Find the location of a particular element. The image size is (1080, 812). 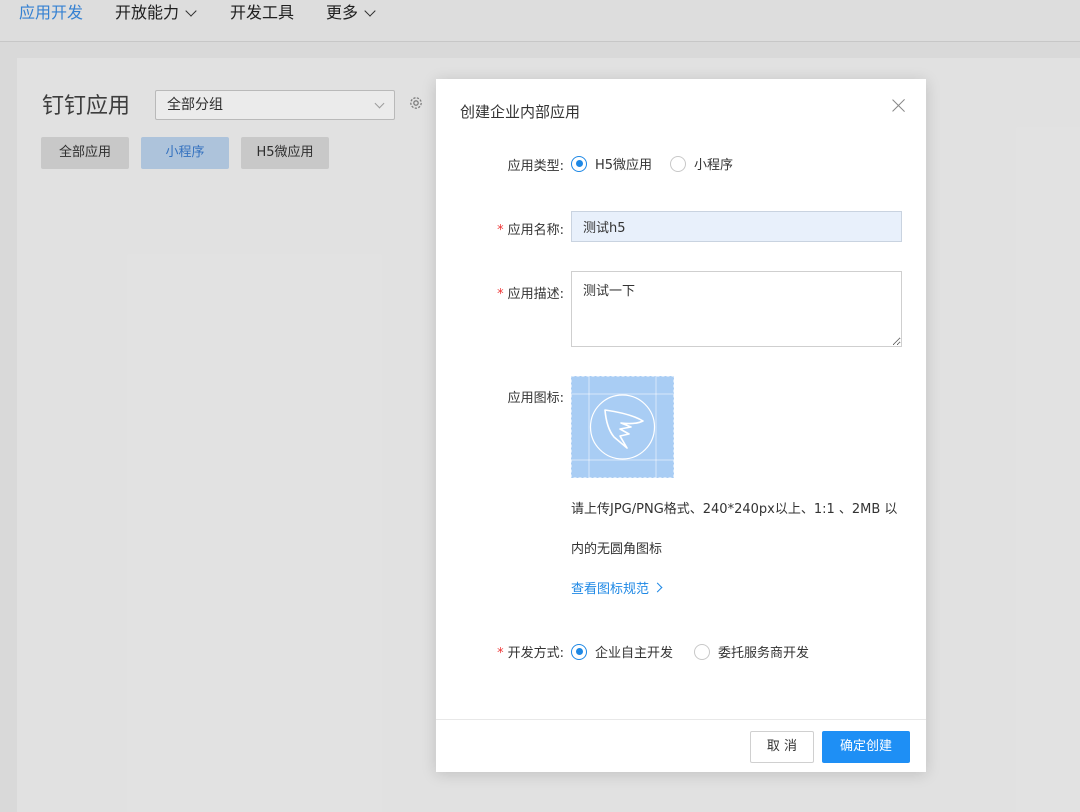

radio-vendor-develop: 委托服务商开发 is located at coordinates (751, 651).